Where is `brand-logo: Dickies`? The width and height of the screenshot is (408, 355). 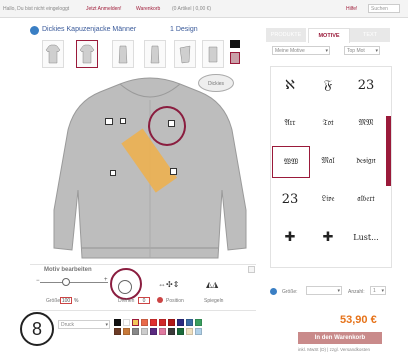 brand-logo: Dickies is located at coordinates (216, 83).